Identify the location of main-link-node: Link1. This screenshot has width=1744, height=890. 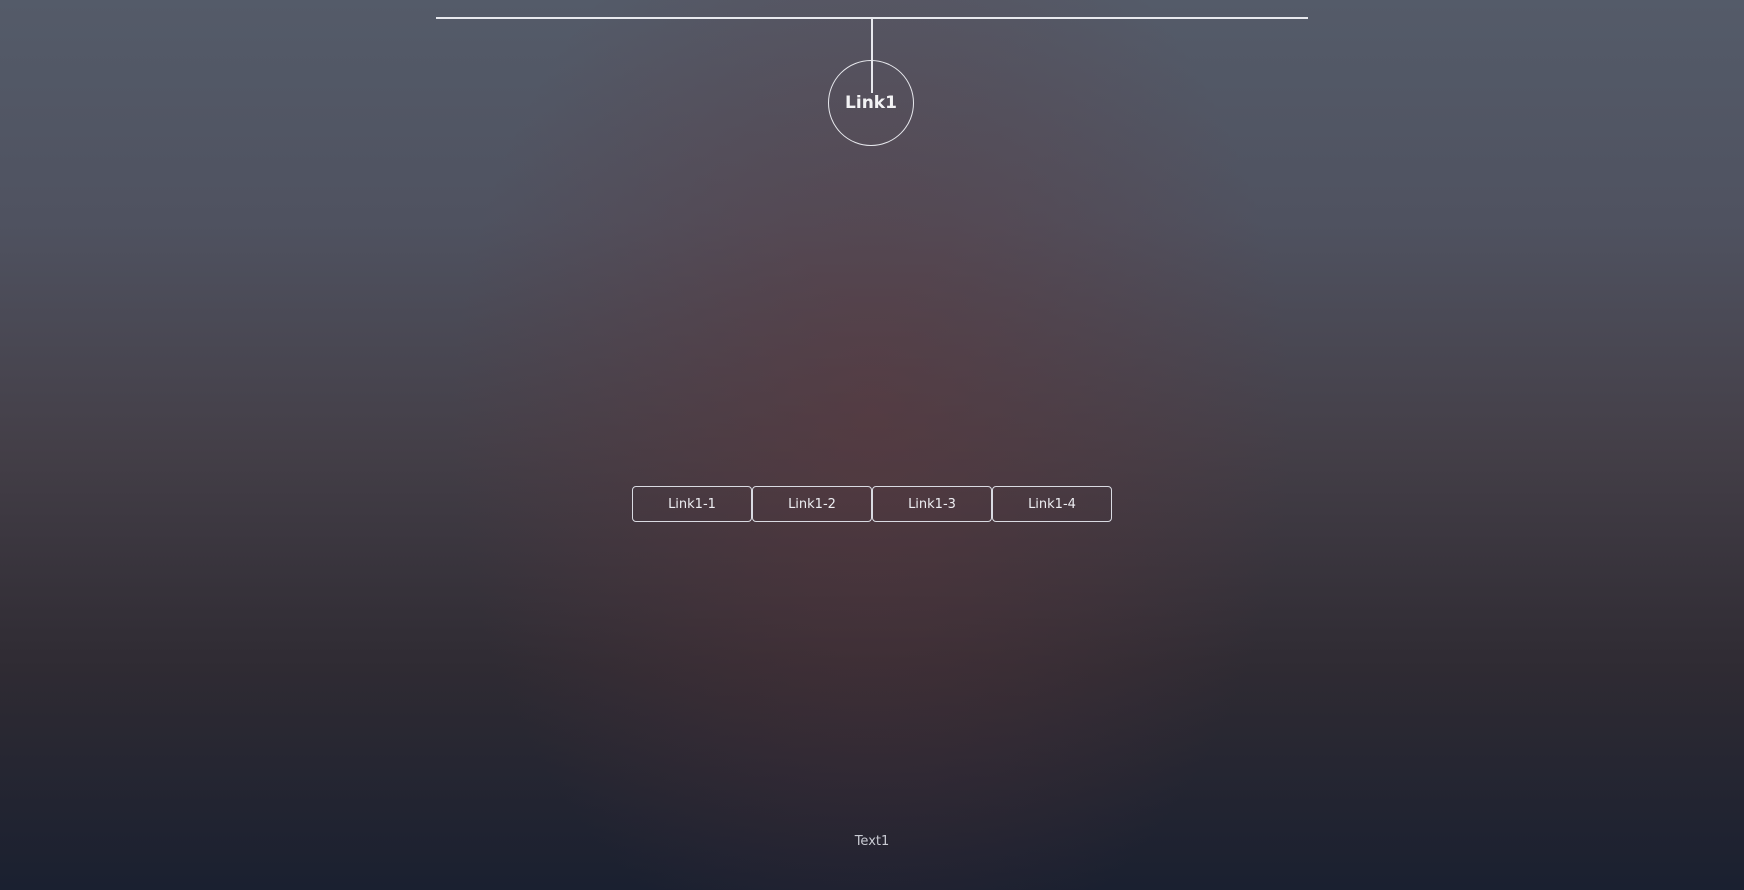
(871, 103).